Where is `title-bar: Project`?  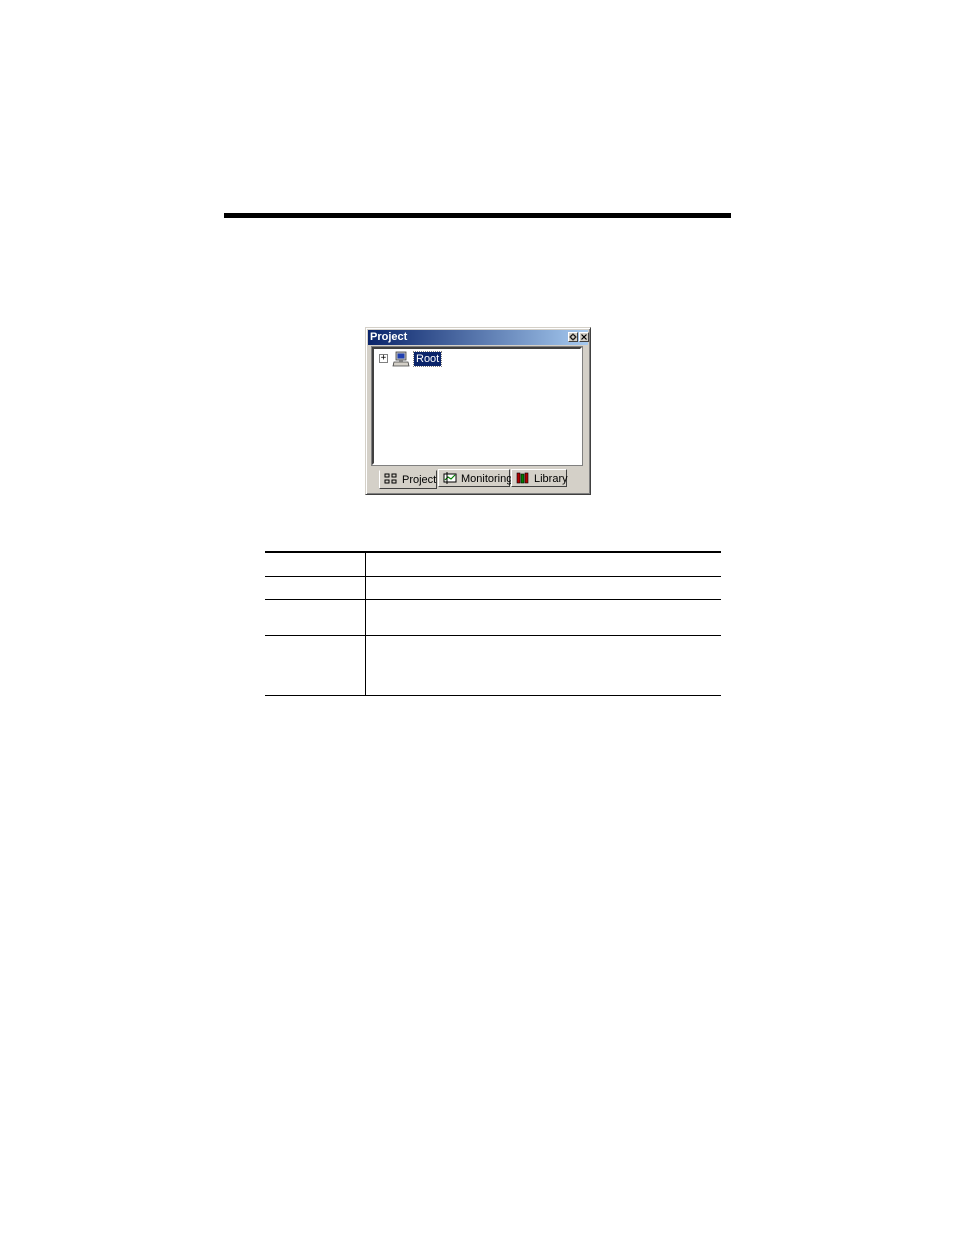 title-bar: Project is located at coordinates (478, 337).